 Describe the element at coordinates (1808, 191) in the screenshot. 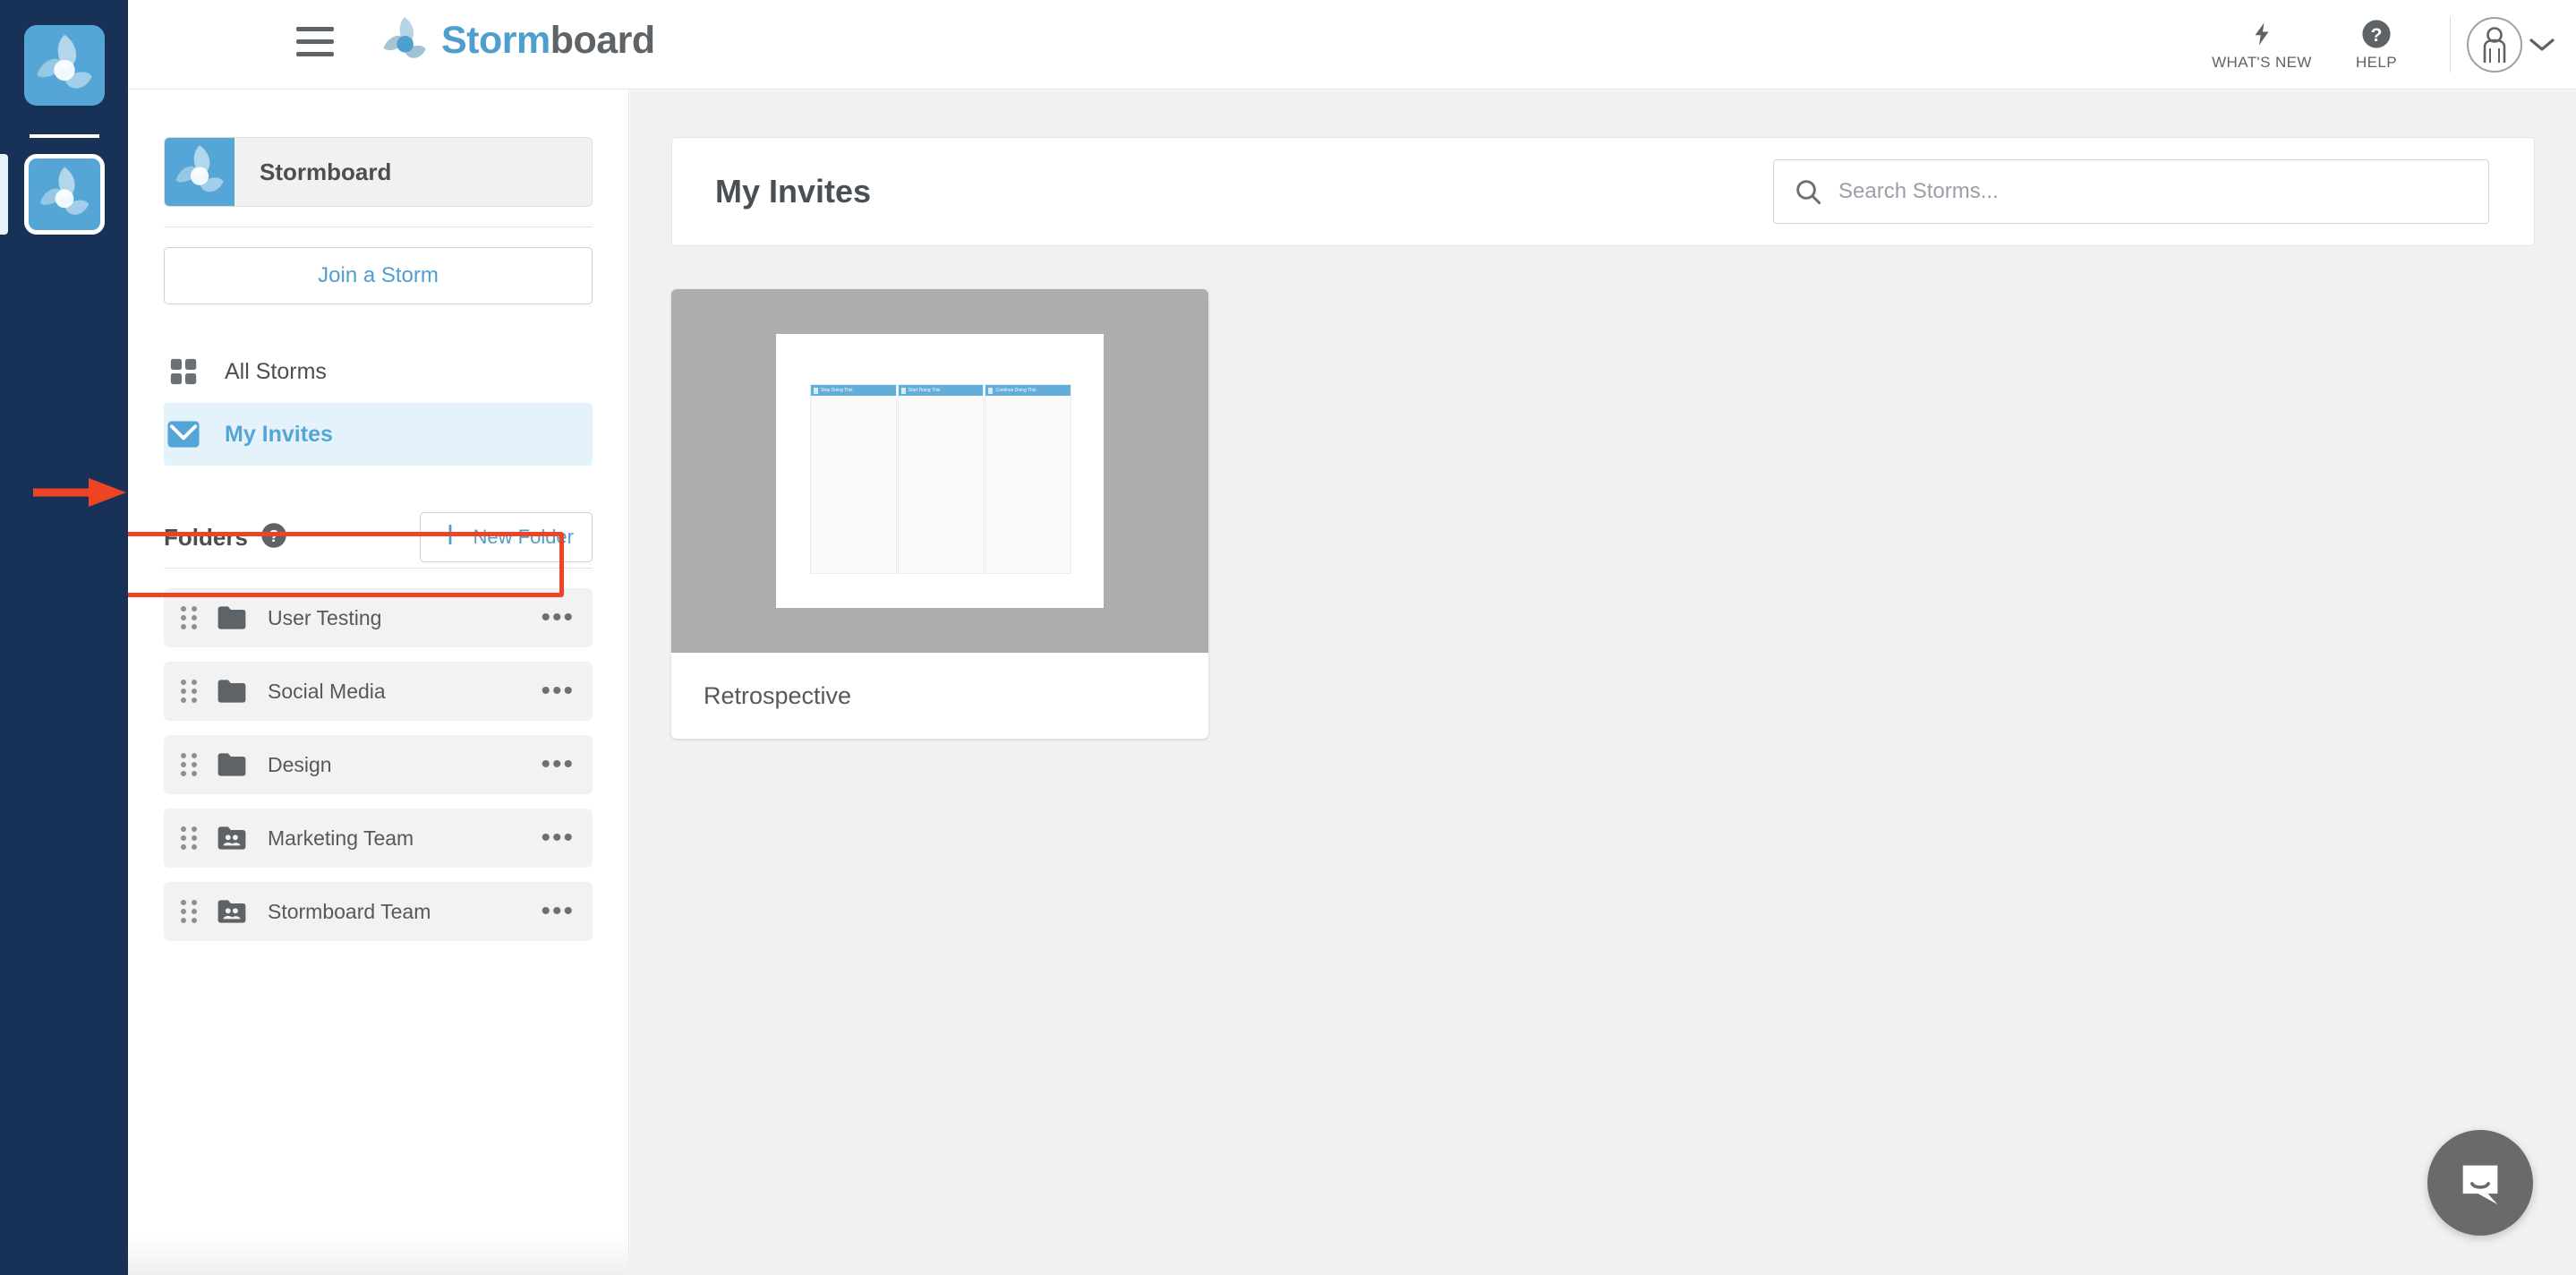

I see `search-icon` at that location.